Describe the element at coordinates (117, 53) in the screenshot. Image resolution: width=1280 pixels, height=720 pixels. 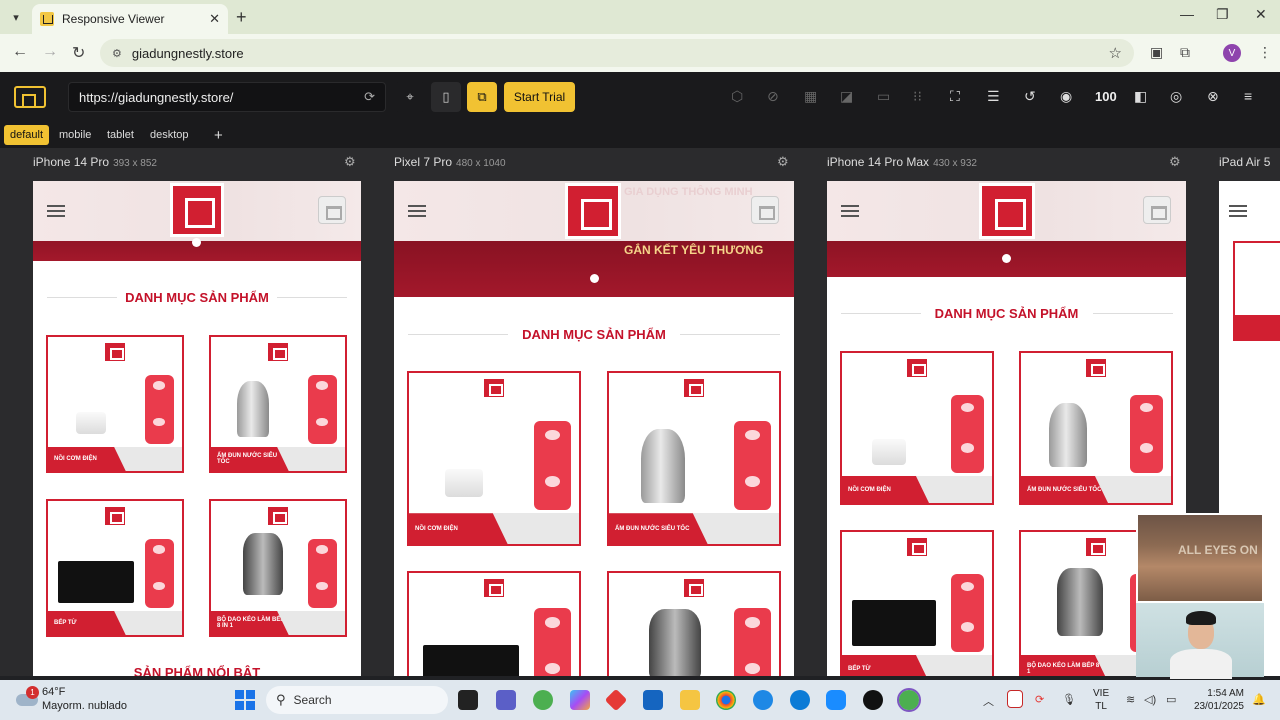
I see `site-info-icon: ⚙` at that location.